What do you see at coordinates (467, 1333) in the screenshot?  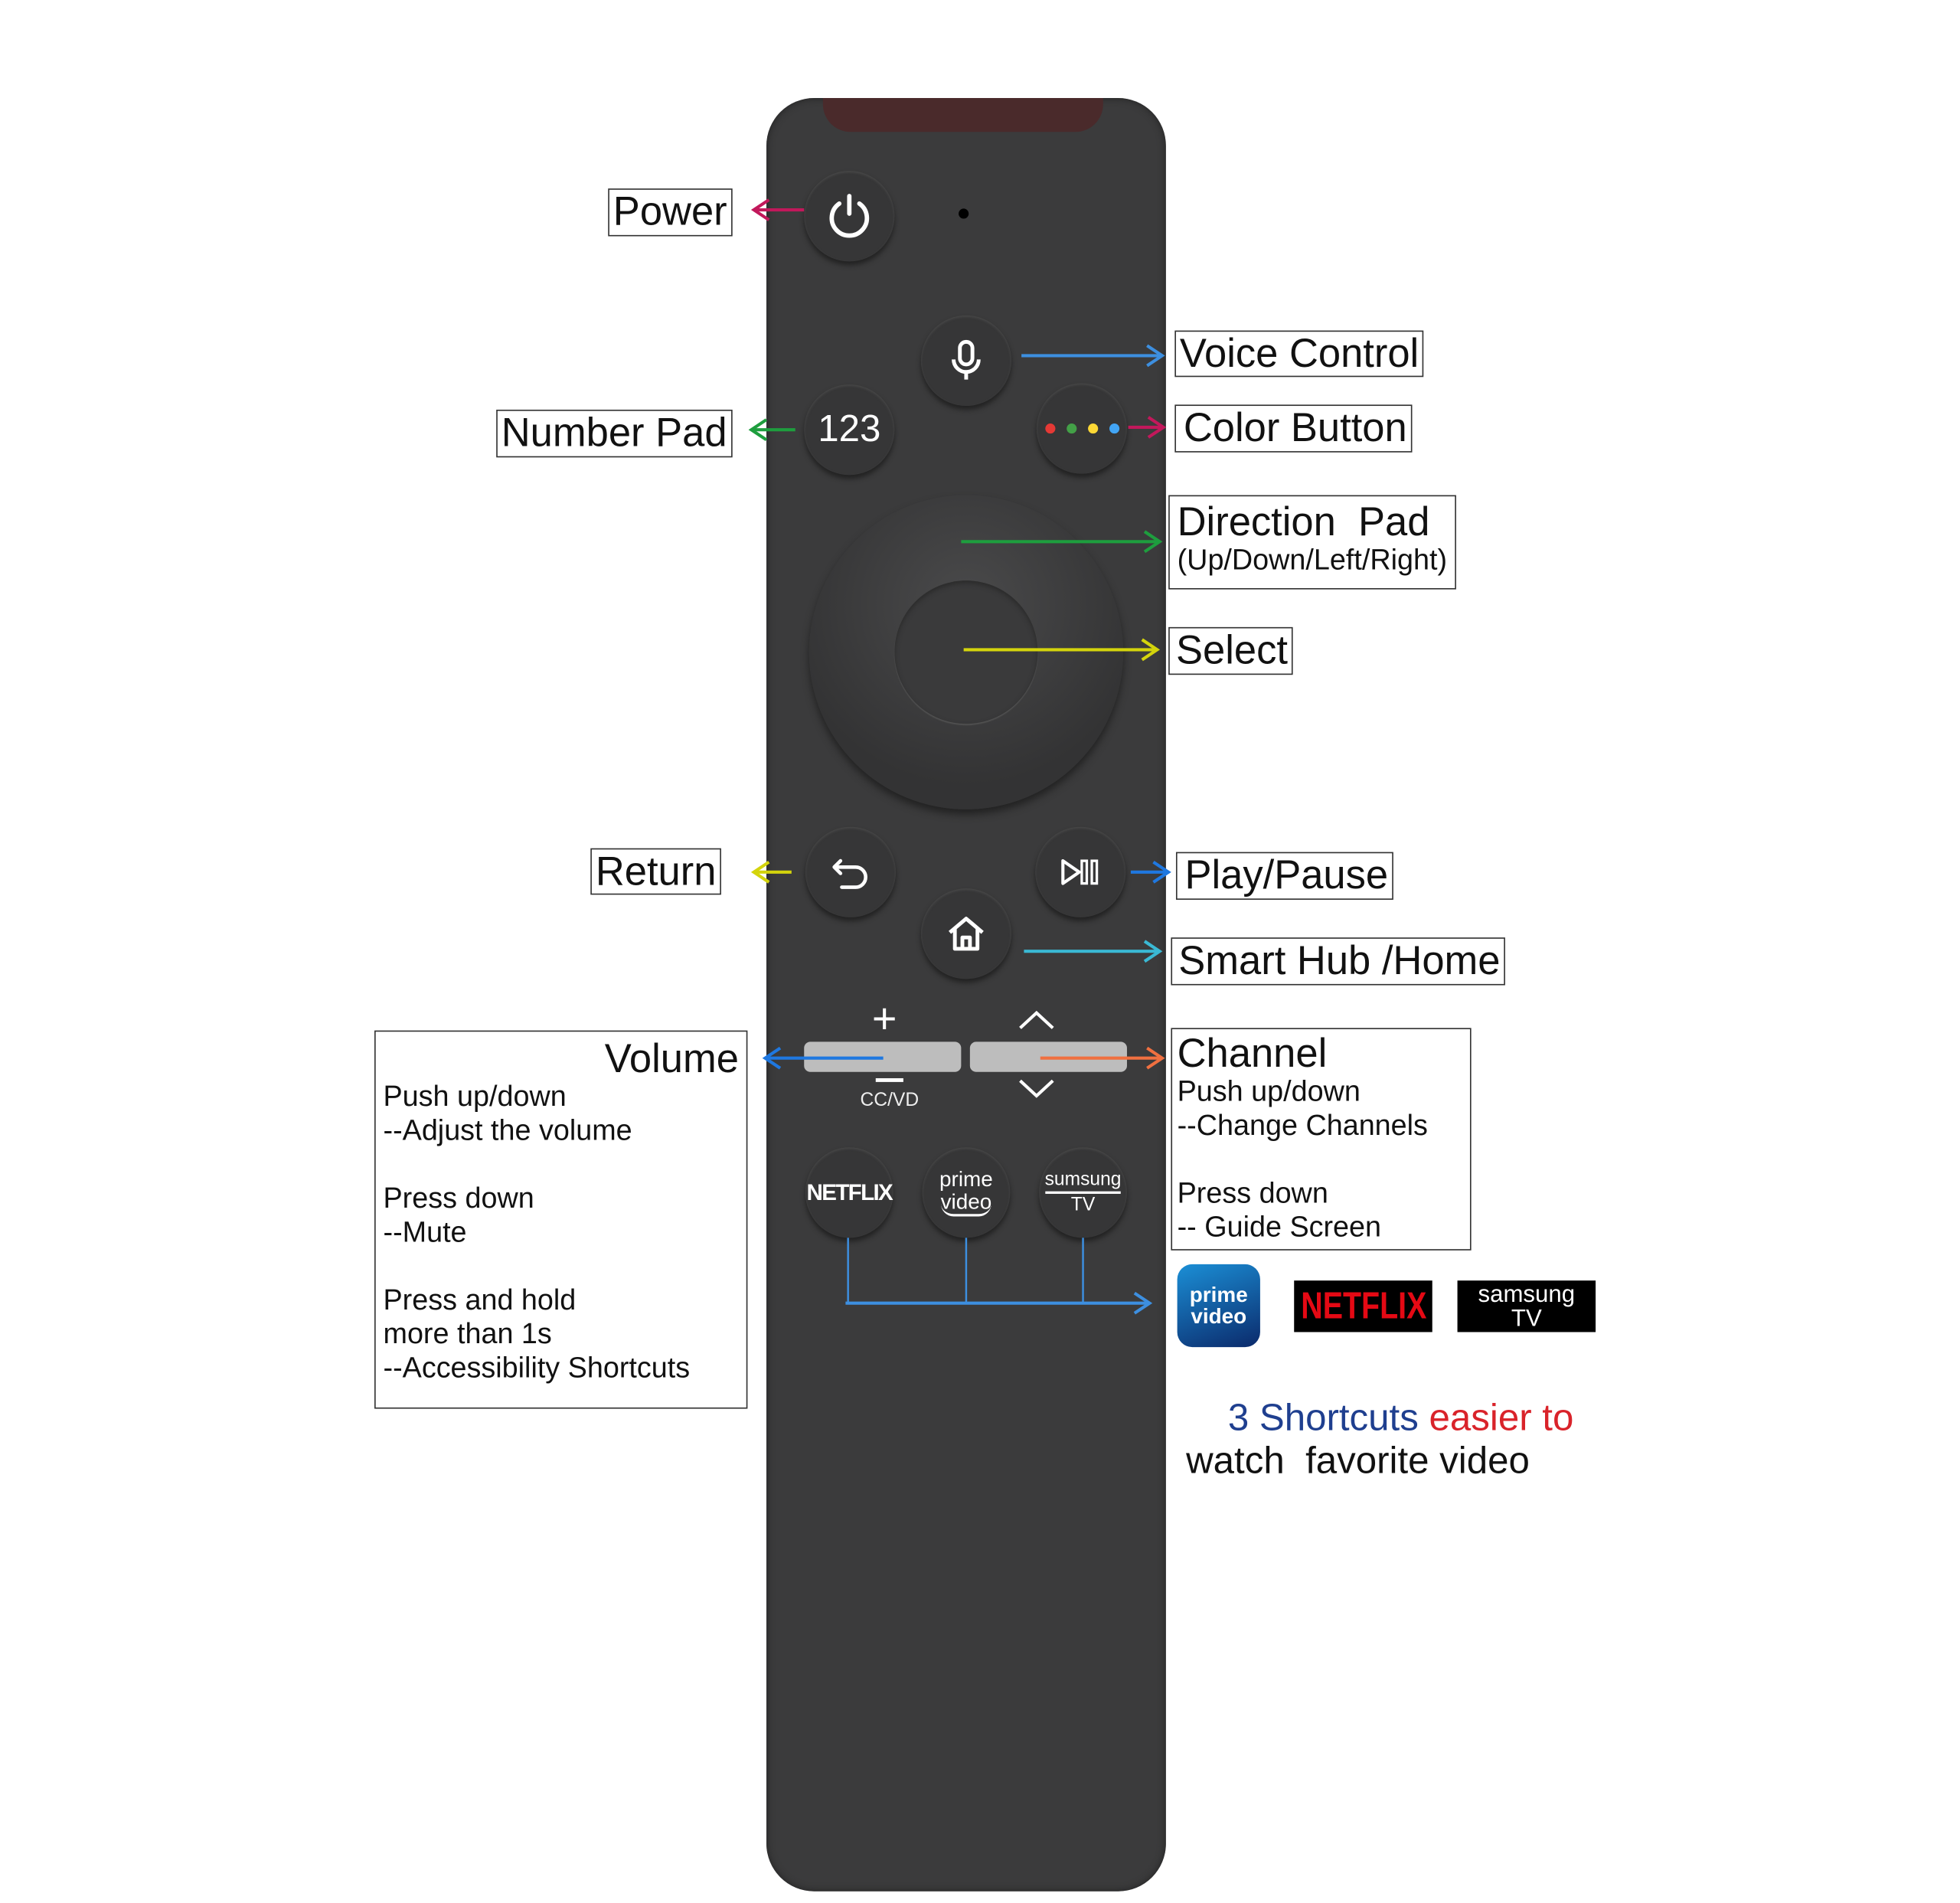 I see `description-line: more than 1s` at bounding box center [467, 1333].